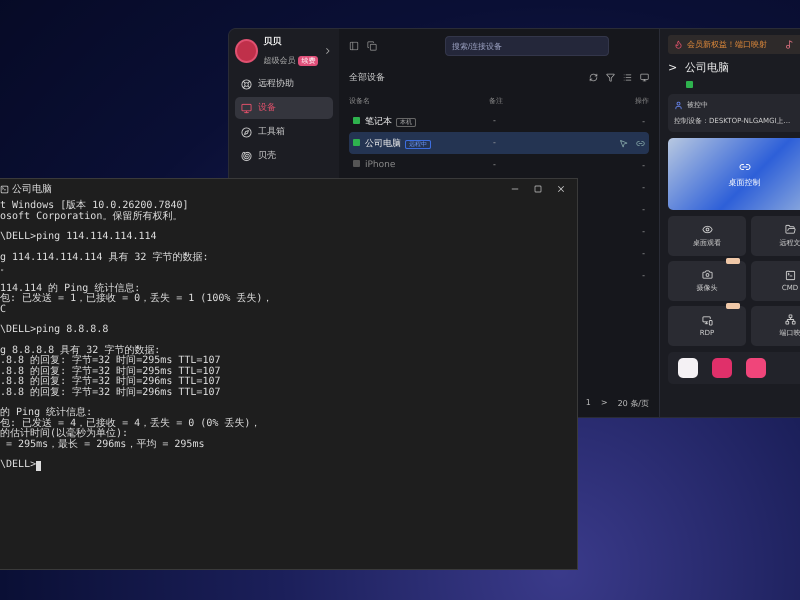 This screenshot has height=600, width=800. Describe the element at coordinates (383, 143) in the screenshot. I see `device-name: 公司电脑` at that location.